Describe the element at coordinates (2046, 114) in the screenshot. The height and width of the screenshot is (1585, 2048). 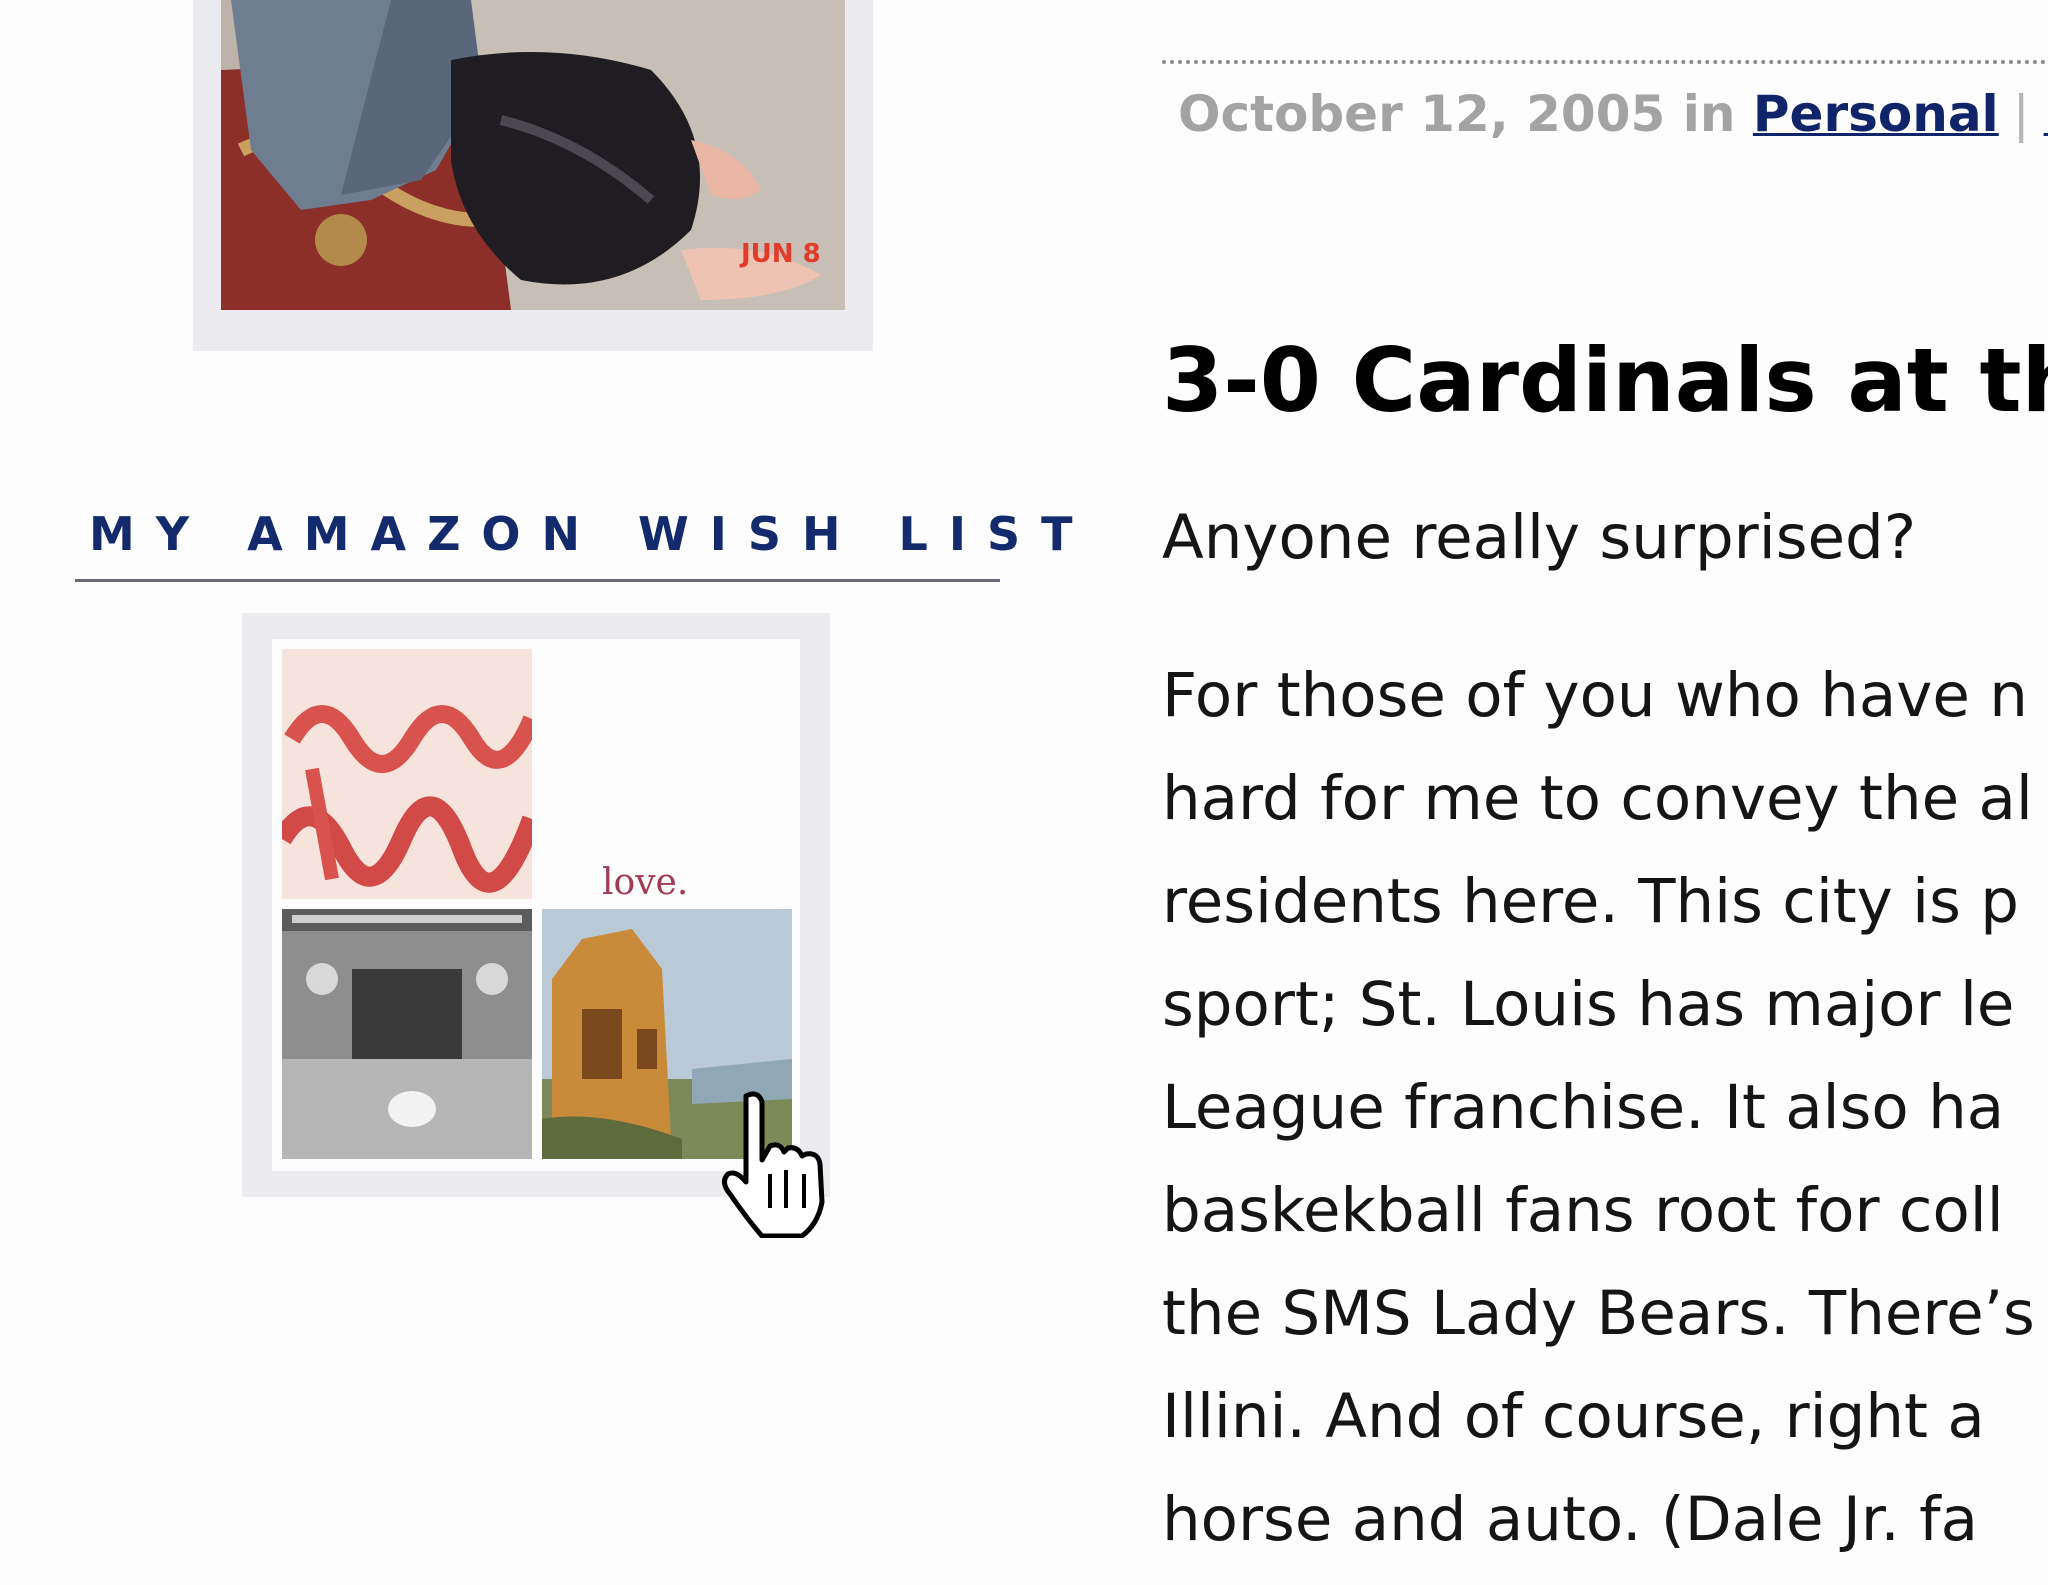
I see `permalink-link: Pe` at that location.